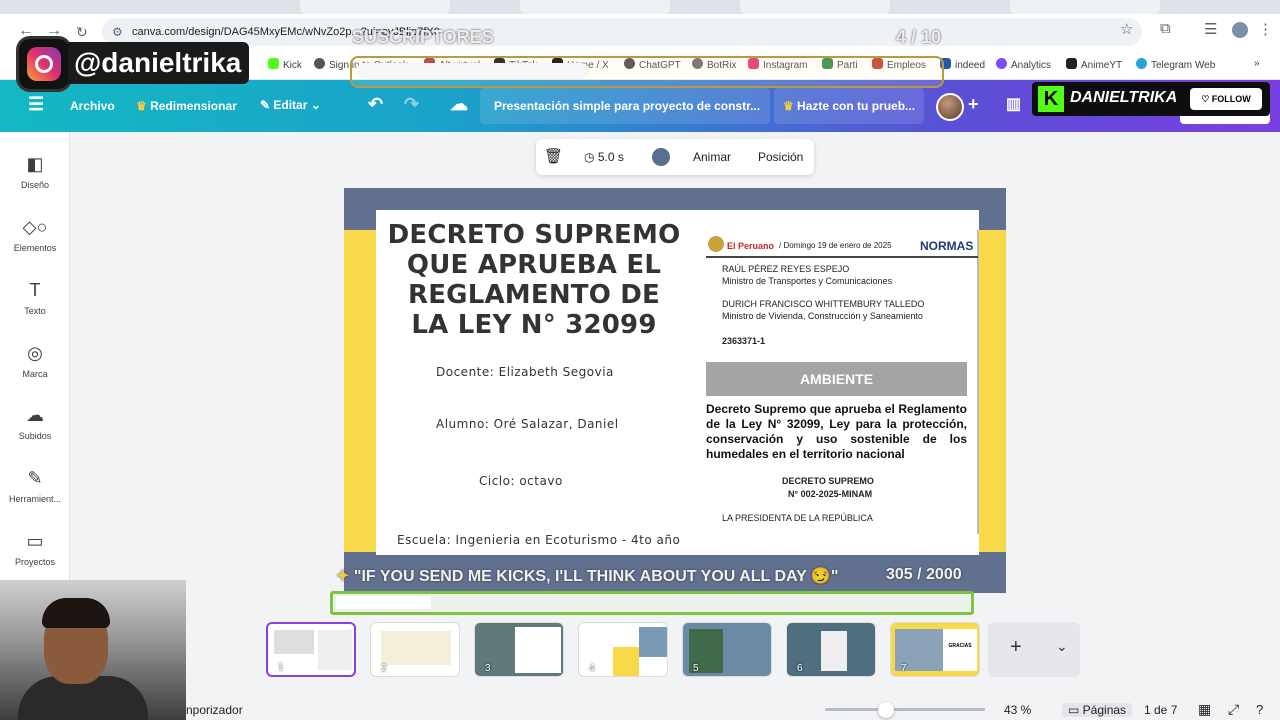 The image size is (1280, 720). I want to click on fullscreen-icon: ⤢, so click(1233, 709).